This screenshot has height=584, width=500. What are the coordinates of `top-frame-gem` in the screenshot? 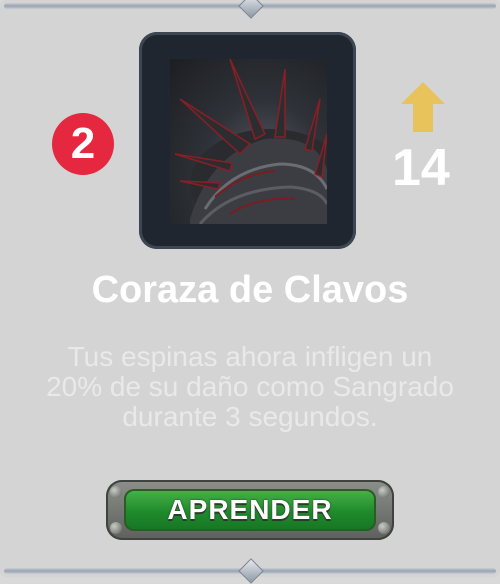 It's located at (251, 9).